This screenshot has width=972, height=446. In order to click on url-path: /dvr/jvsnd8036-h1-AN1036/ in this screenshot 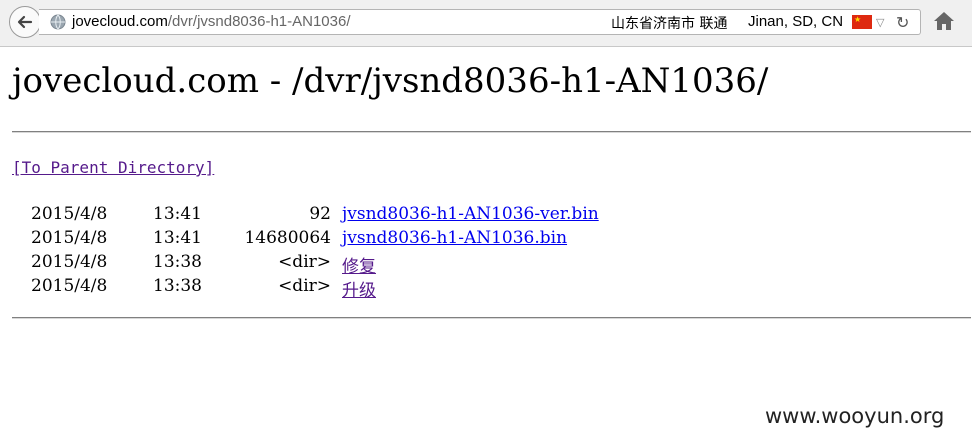, I will do `click(259, 21)`.